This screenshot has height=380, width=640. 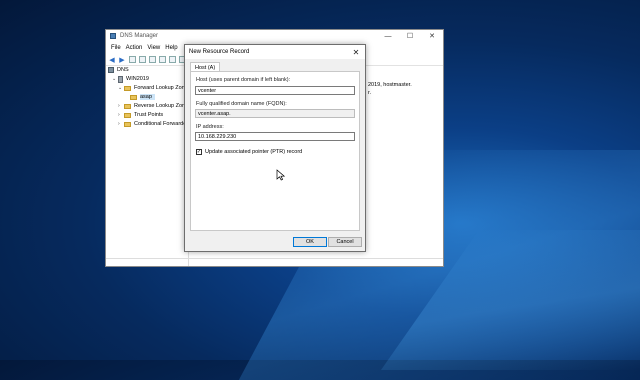 I want to click on ptr-checkbox: ✓, so click(x=199, y=152).